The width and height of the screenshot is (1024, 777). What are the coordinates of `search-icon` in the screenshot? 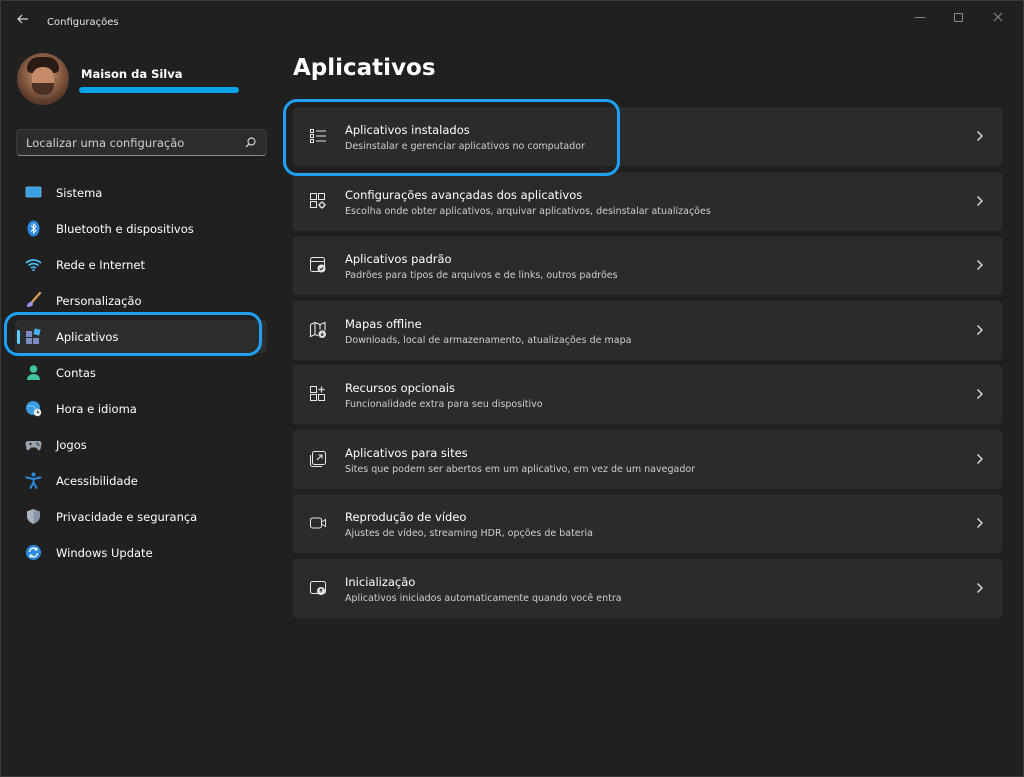 It's located at (250, 142).